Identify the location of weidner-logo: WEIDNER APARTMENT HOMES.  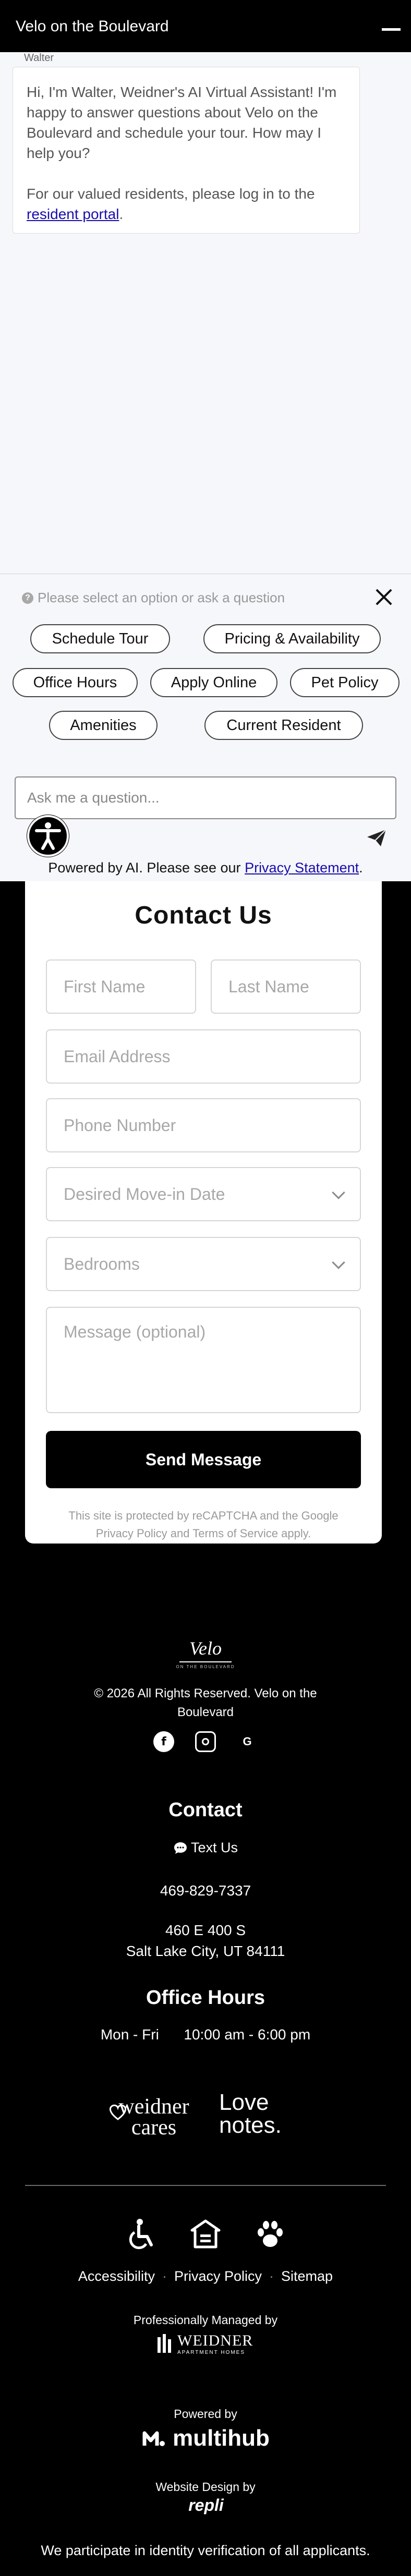
(205, 2344).